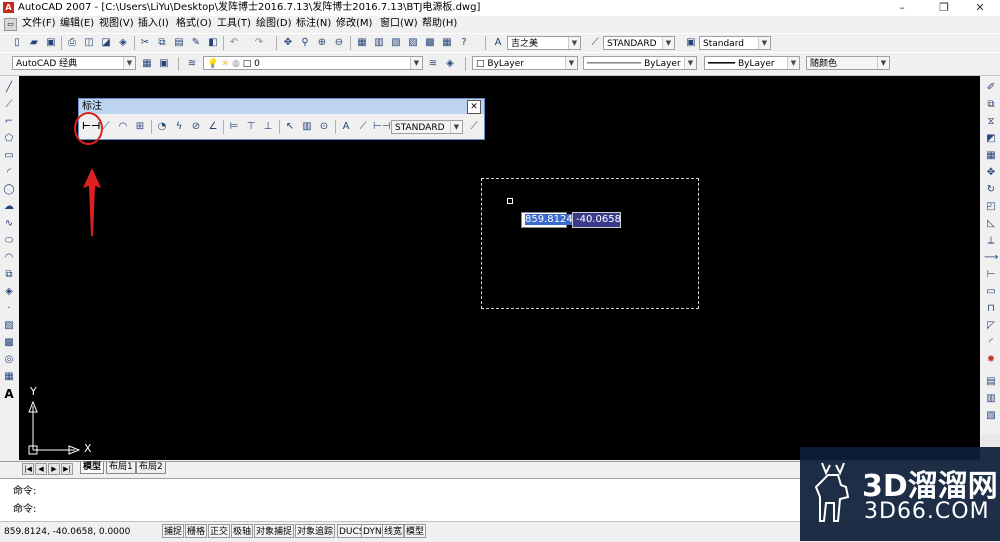 The image size is (1000, 542). What do you see at coordinates (74, 63) in the screenshot?
I see `workspace-combo: AutoCAD 经典 ▼` at bounding box center [74, 63].